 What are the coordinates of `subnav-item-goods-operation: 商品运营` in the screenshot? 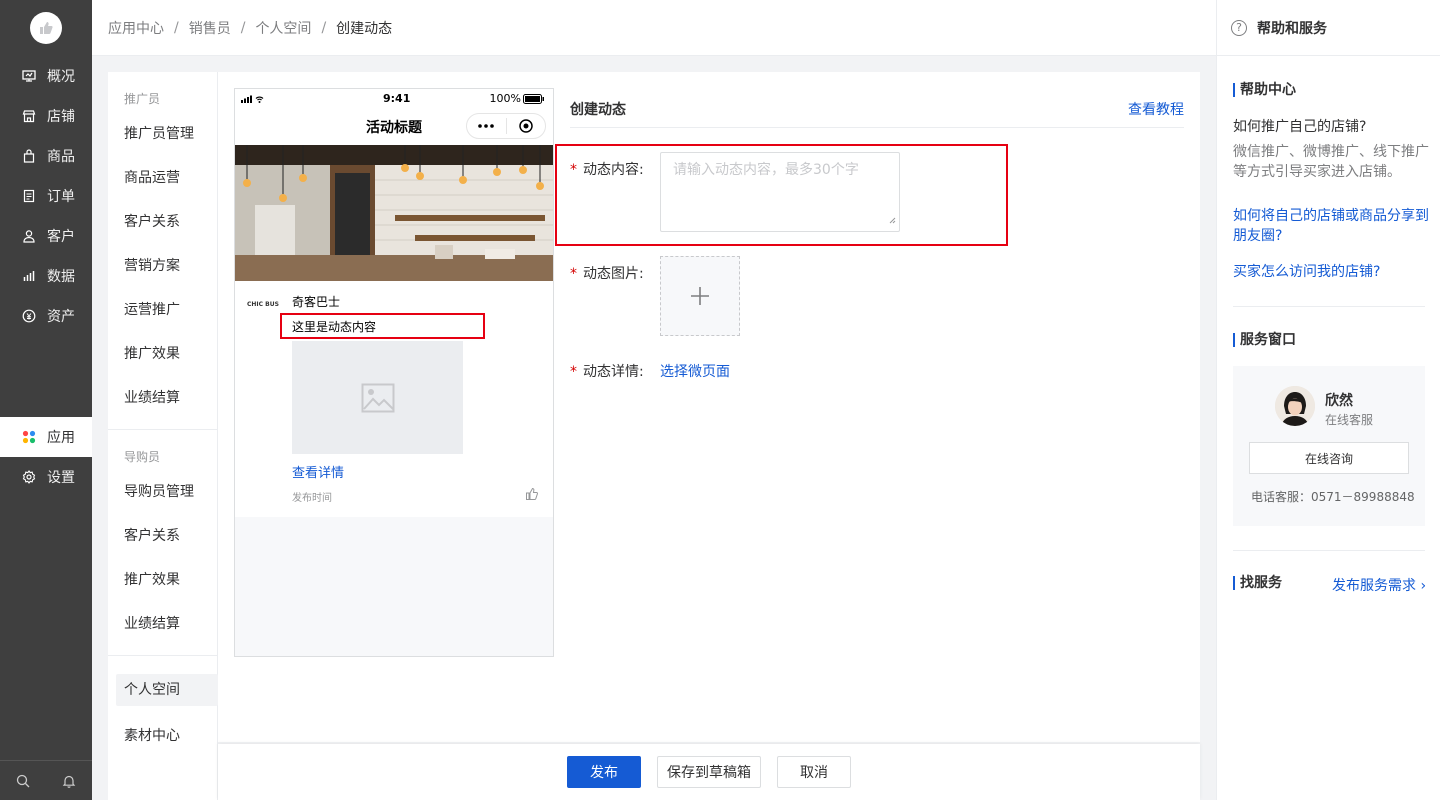 It's located at (152, 177).